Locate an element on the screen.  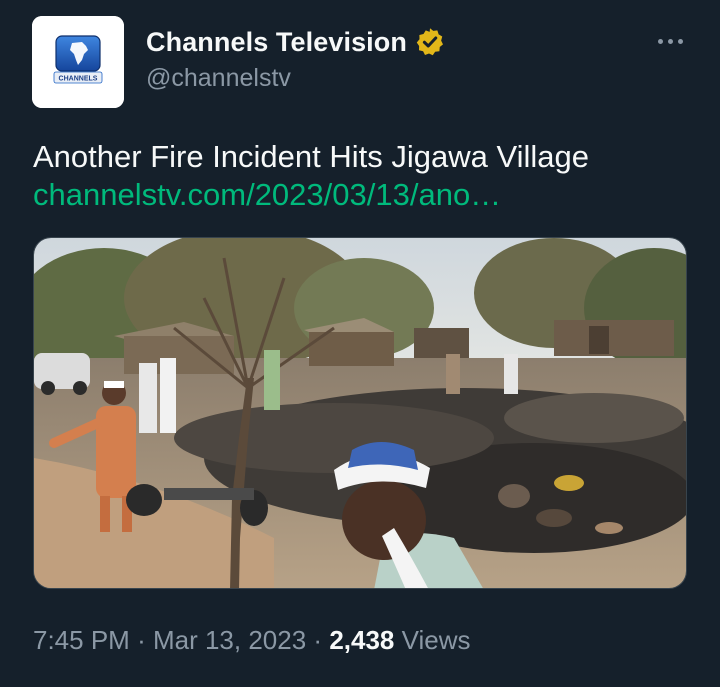
tweet-meta: 7:45 PM · Mar 13, 2023 · 2,438 Views is located at coordinates (252, 640).